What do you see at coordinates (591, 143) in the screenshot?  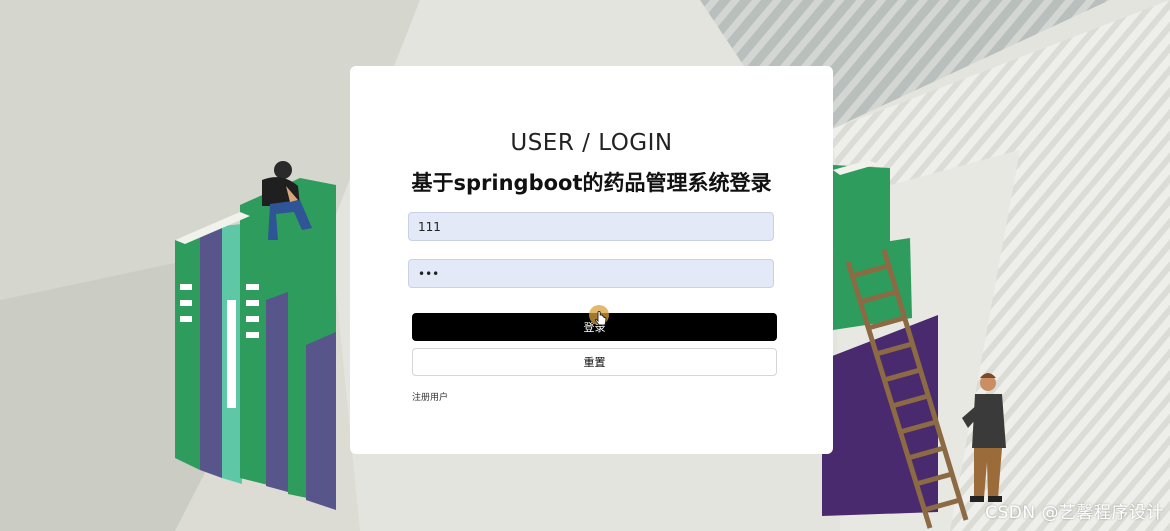 I see `login-heading: USER / LOGIN` at bounding box center [591, 143].